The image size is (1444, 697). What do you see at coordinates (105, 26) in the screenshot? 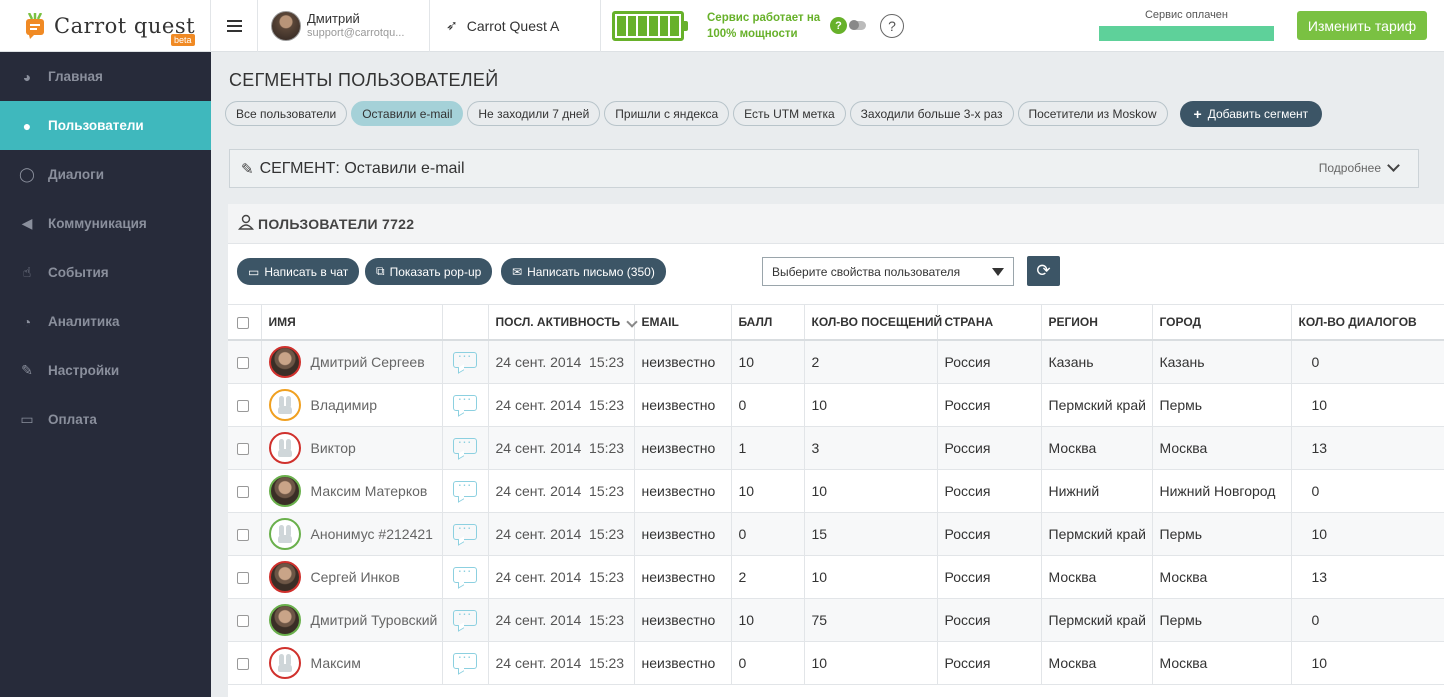
I see `logo: Carrot quest beta` at bounding box center [105, 26].